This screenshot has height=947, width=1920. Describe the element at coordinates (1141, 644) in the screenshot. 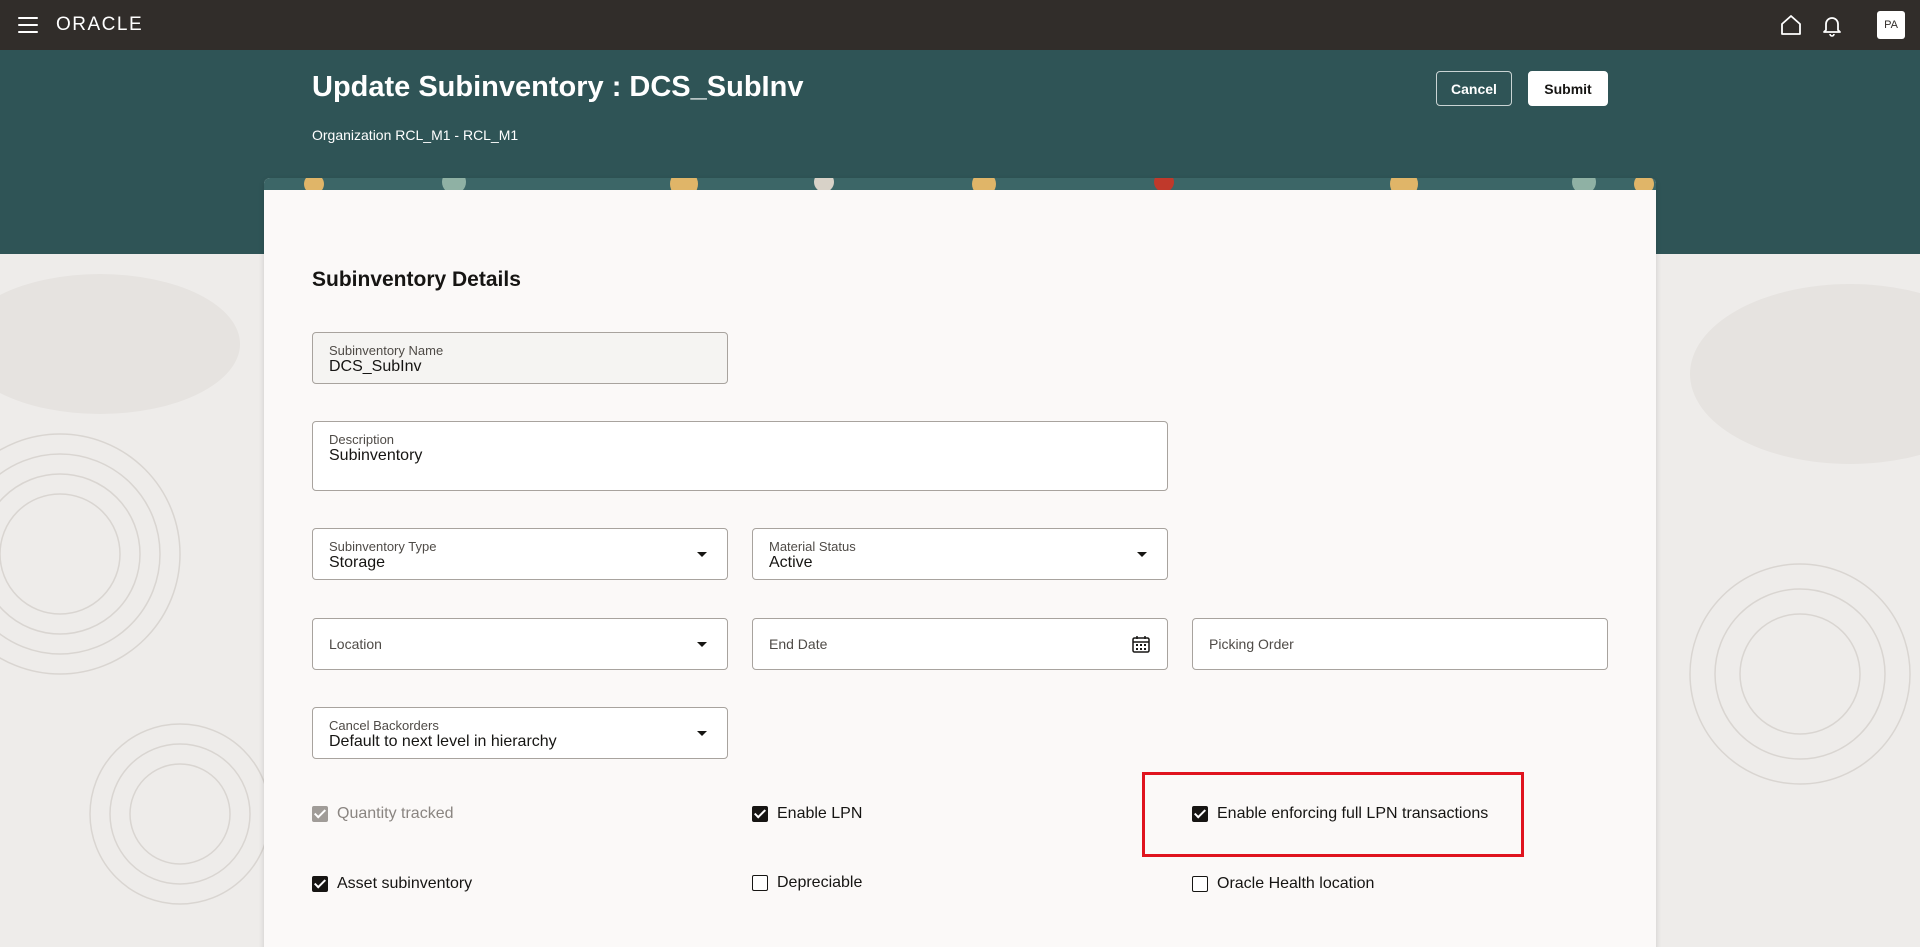

I see `calendar-icon` at that location.